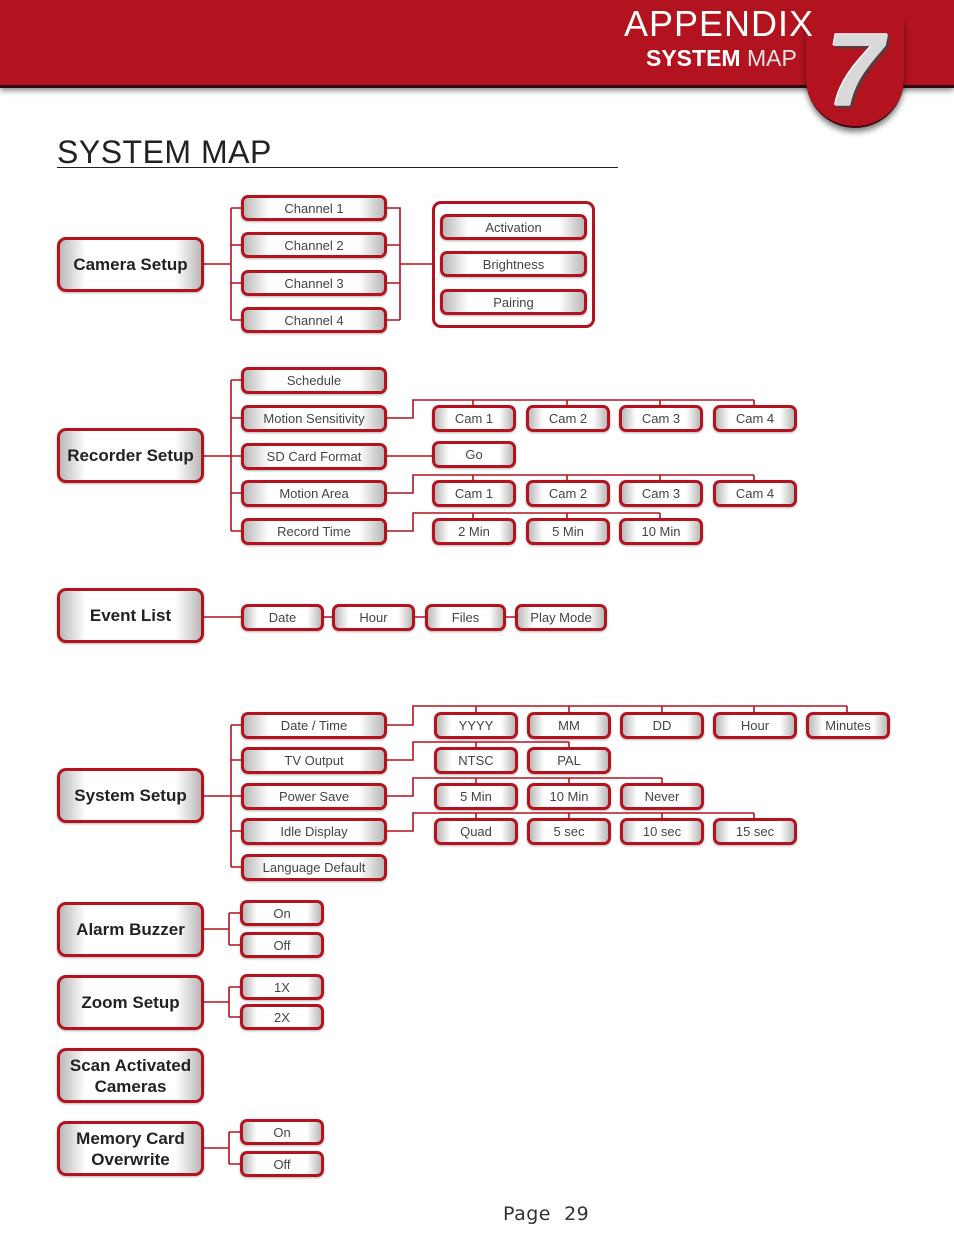  What do you see at coordinates (222, 455) in the screenshot?
I see `connector-recorder-setup` at bounding box center [222, 455].